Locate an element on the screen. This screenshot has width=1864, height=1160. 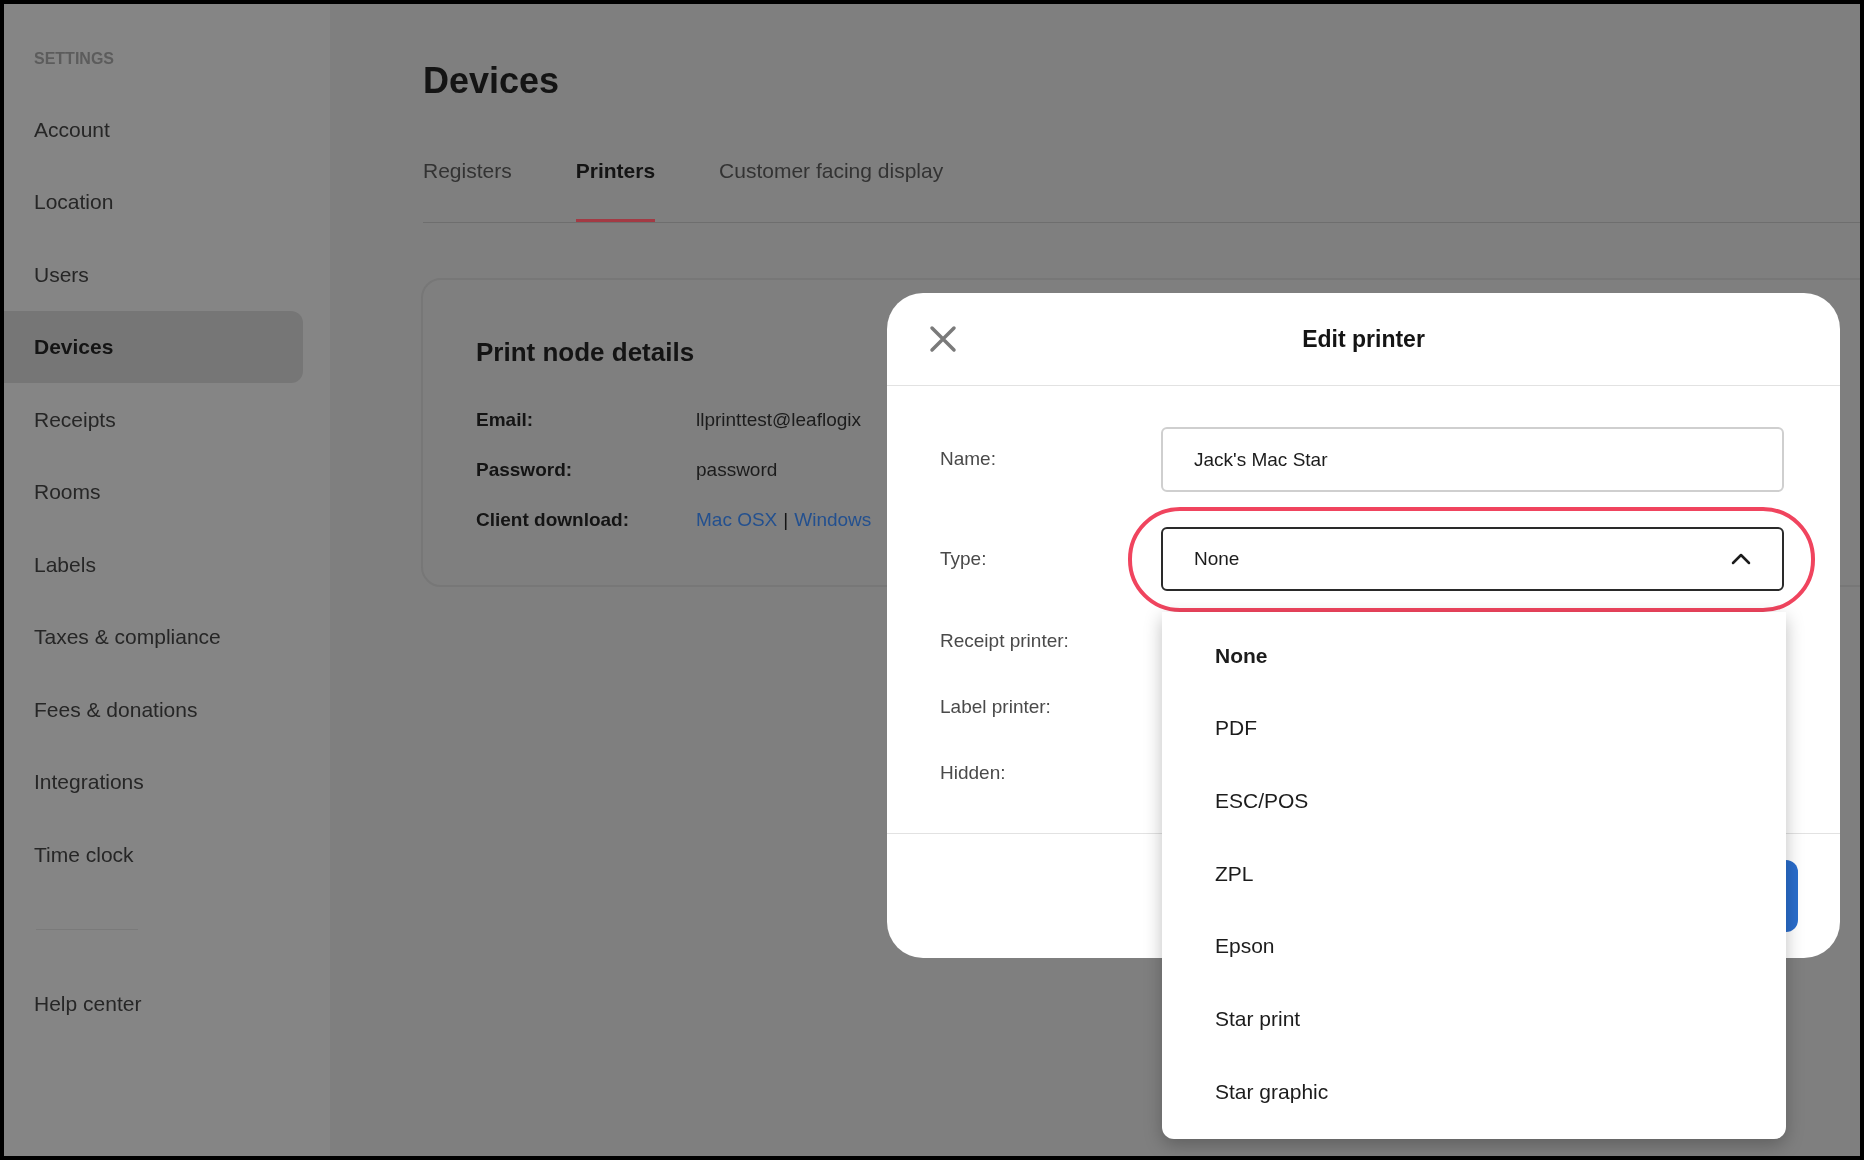
sidebar-item: Fees & donations is located at coordinates (153, 709).